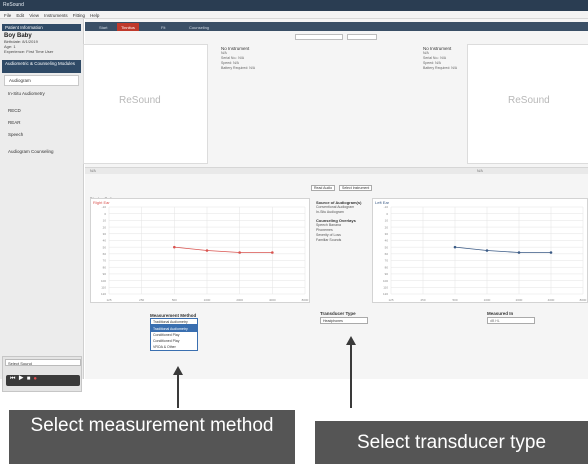 This screenshot has height=464, width=588. I want to click on x-tick-label: 500, so click(174, 300).